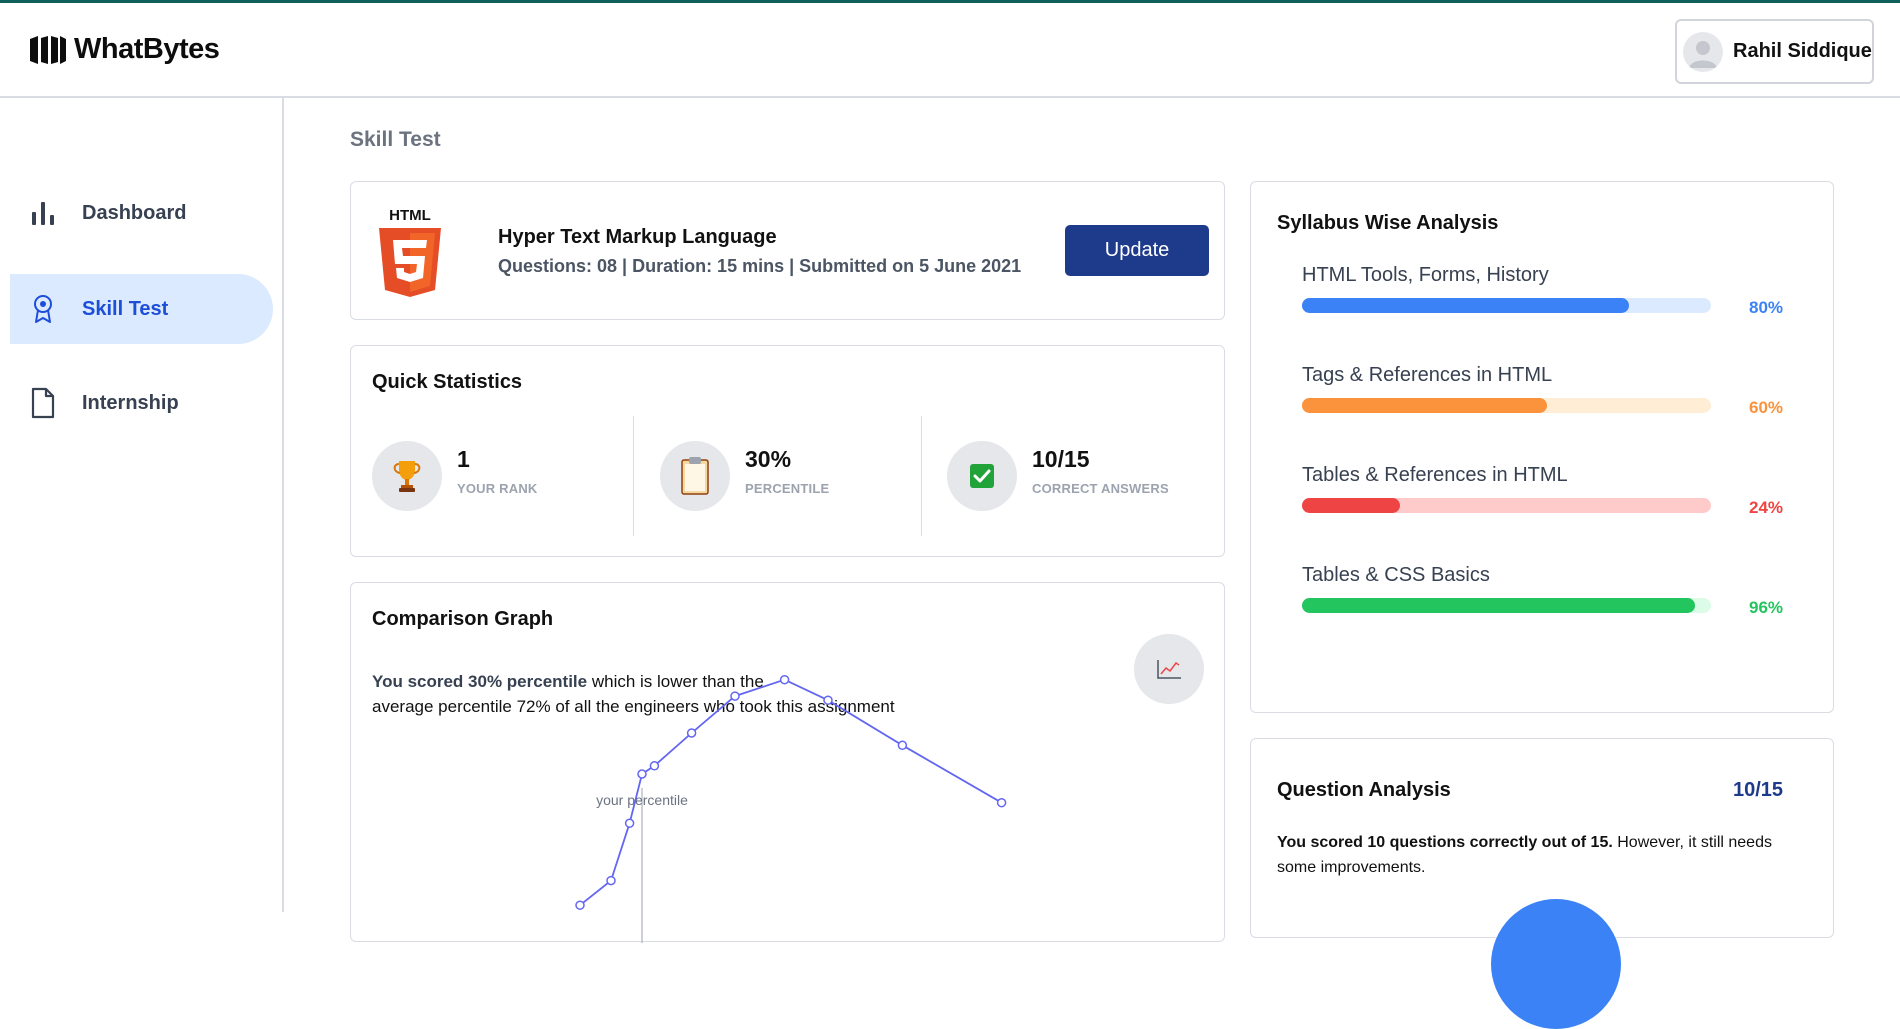 This screenshot has height=1029, width=1900. Describe the element at coordinates (1364, 790) in the screenshot. I see `question-analysis-title: Question Analysis` at that location.